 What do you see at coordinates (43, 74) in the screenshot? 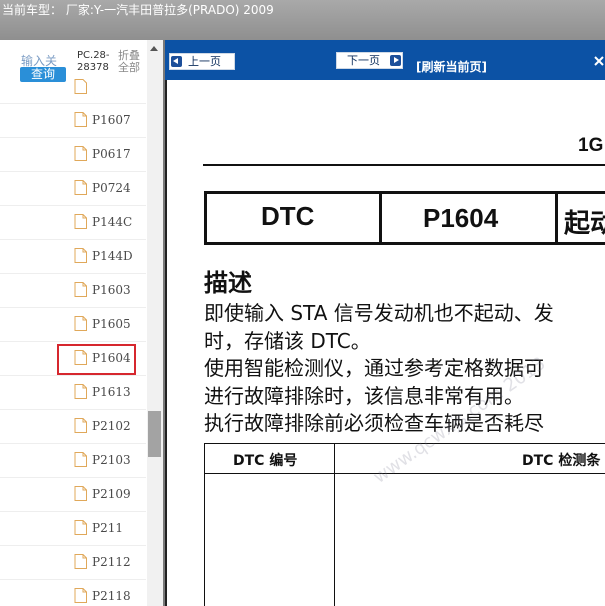
I see `query-button: 查询` at bounding box center [43, 74].